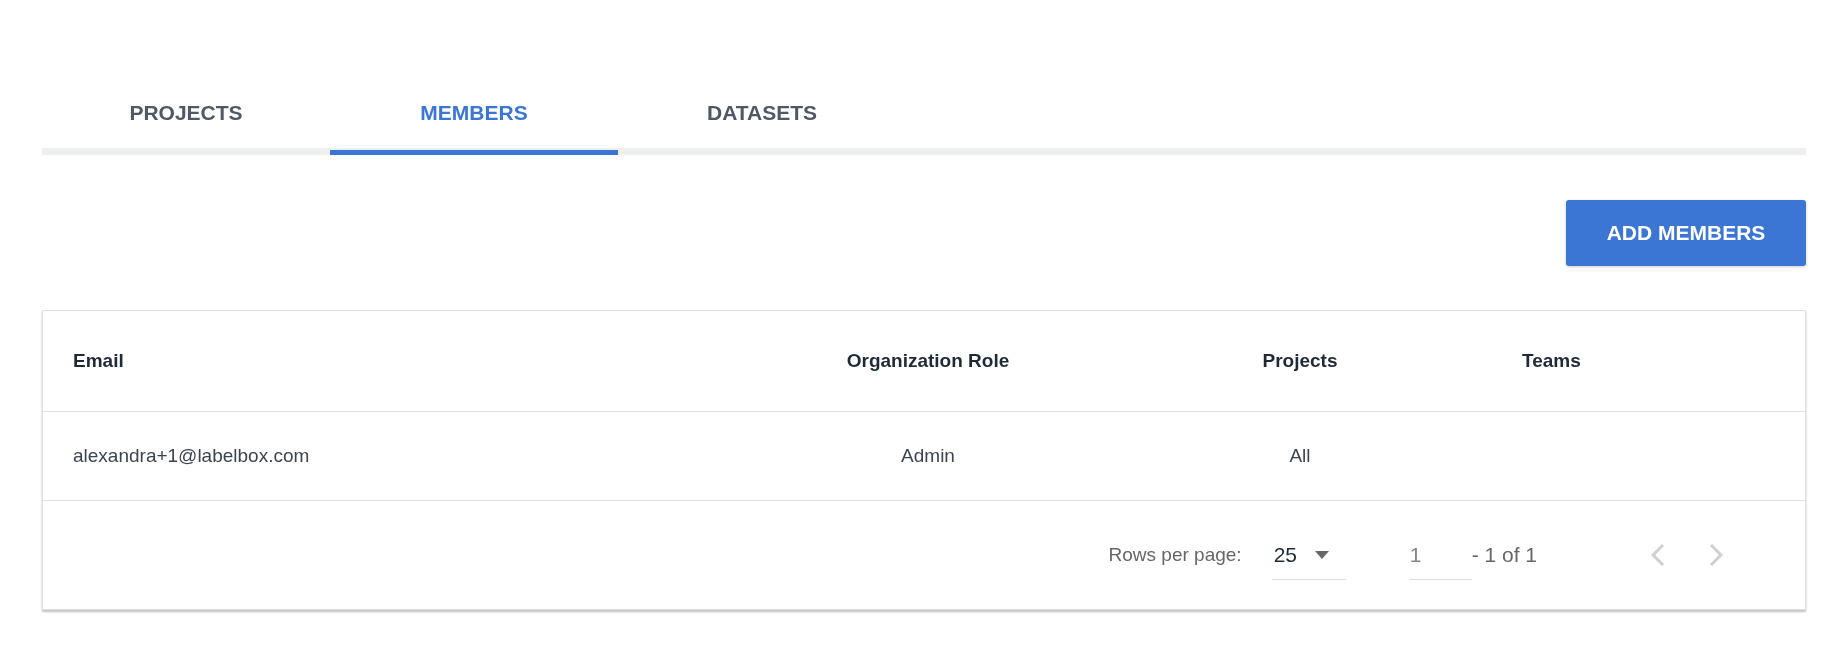  I want to click on column-header: Email, so click(98, 361).